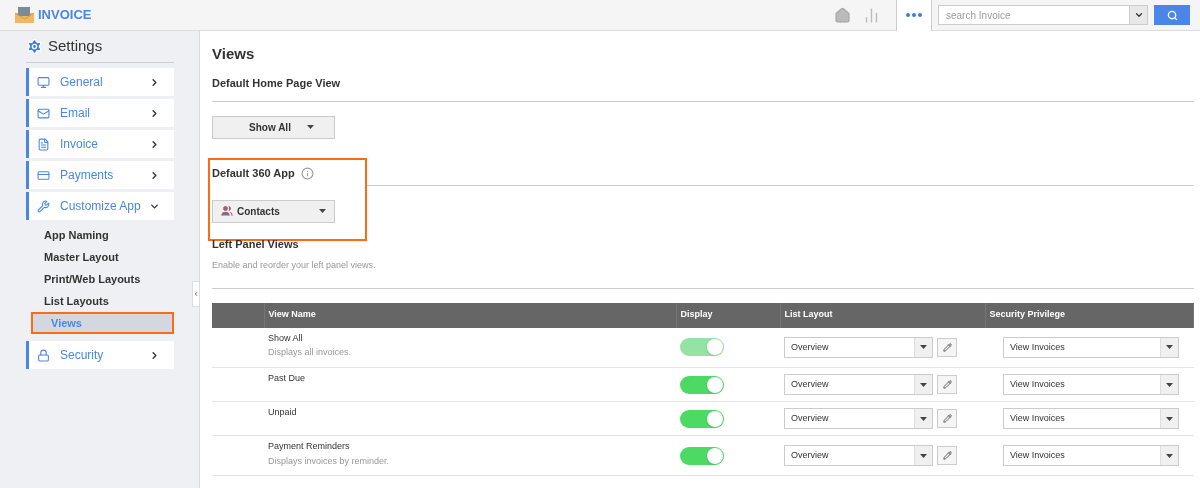  What do you see at coordinates (914, 15) in the screenshot?
I see `more-button` at bounding box center [914, 15].